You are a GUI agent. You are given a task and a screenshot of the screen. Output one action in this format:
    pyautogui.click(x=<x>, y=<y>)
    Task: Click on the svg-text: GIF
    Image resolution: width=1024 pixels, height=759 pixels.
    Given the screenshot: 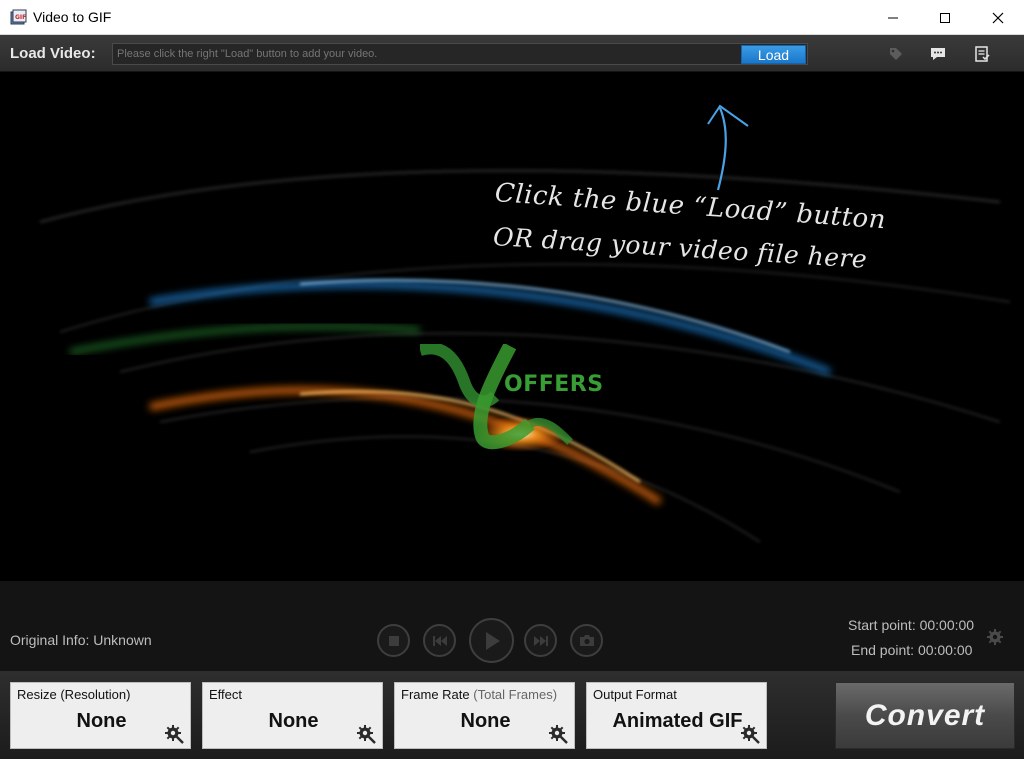 What is the action you would take?
    pyautogui.click(x=20, y=17)
    